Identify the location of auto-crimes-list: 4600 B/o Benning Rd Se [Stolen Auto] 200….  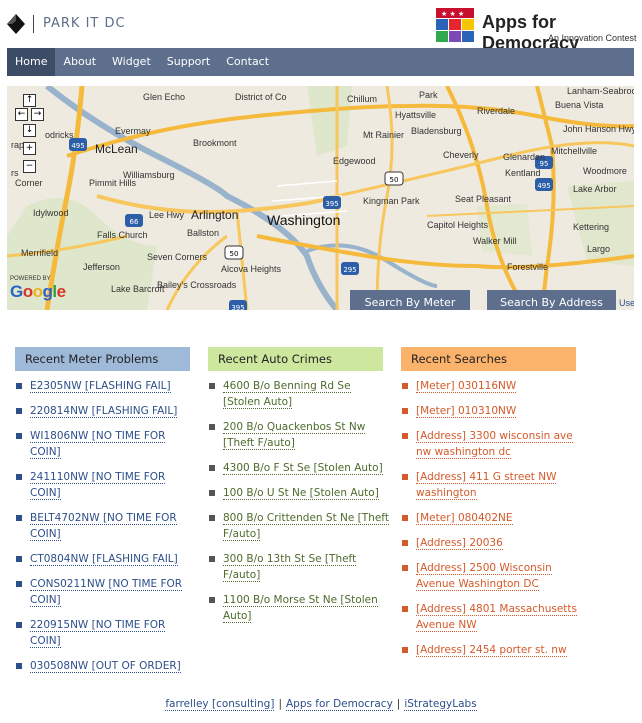
(299, 505).